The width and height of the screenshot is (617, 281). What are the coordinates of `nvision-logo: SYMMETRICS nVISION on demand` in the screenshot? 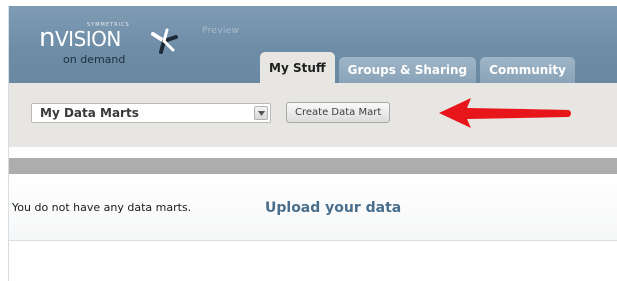 It's located at (134, 45).